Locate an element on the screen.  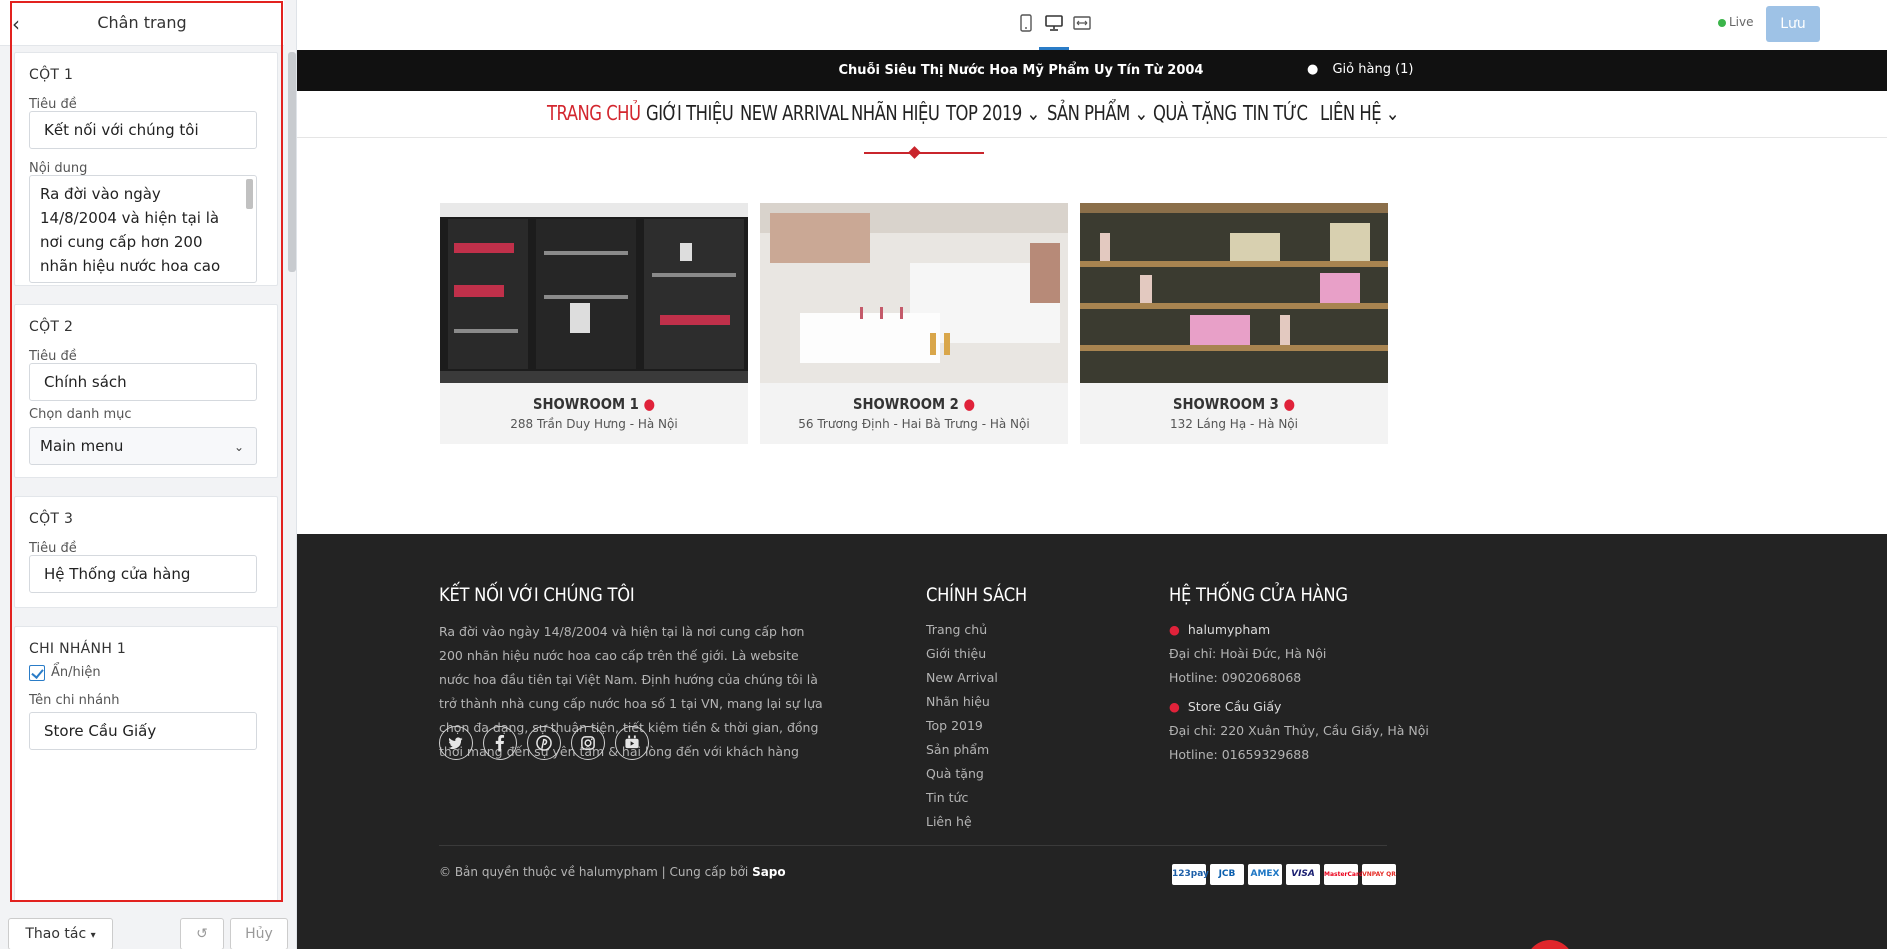
footer-link-top-2019: Top 2019 is located at coordinates (954, 725).